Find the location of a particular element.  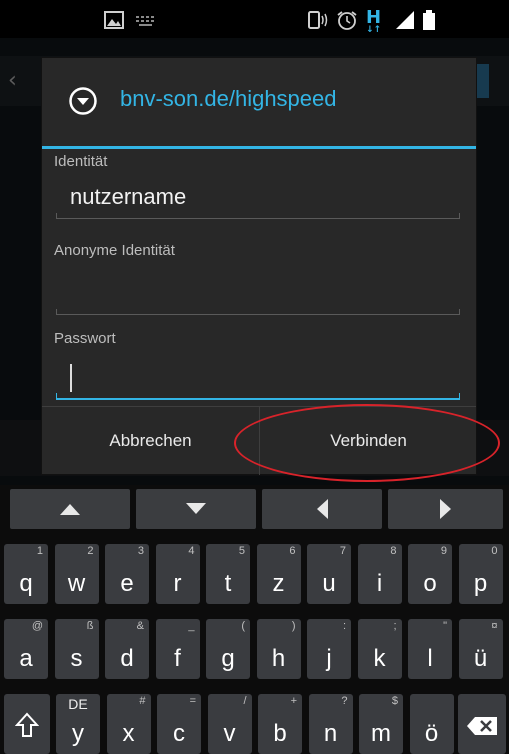

key-label: o is located at coordinates (430, 583).